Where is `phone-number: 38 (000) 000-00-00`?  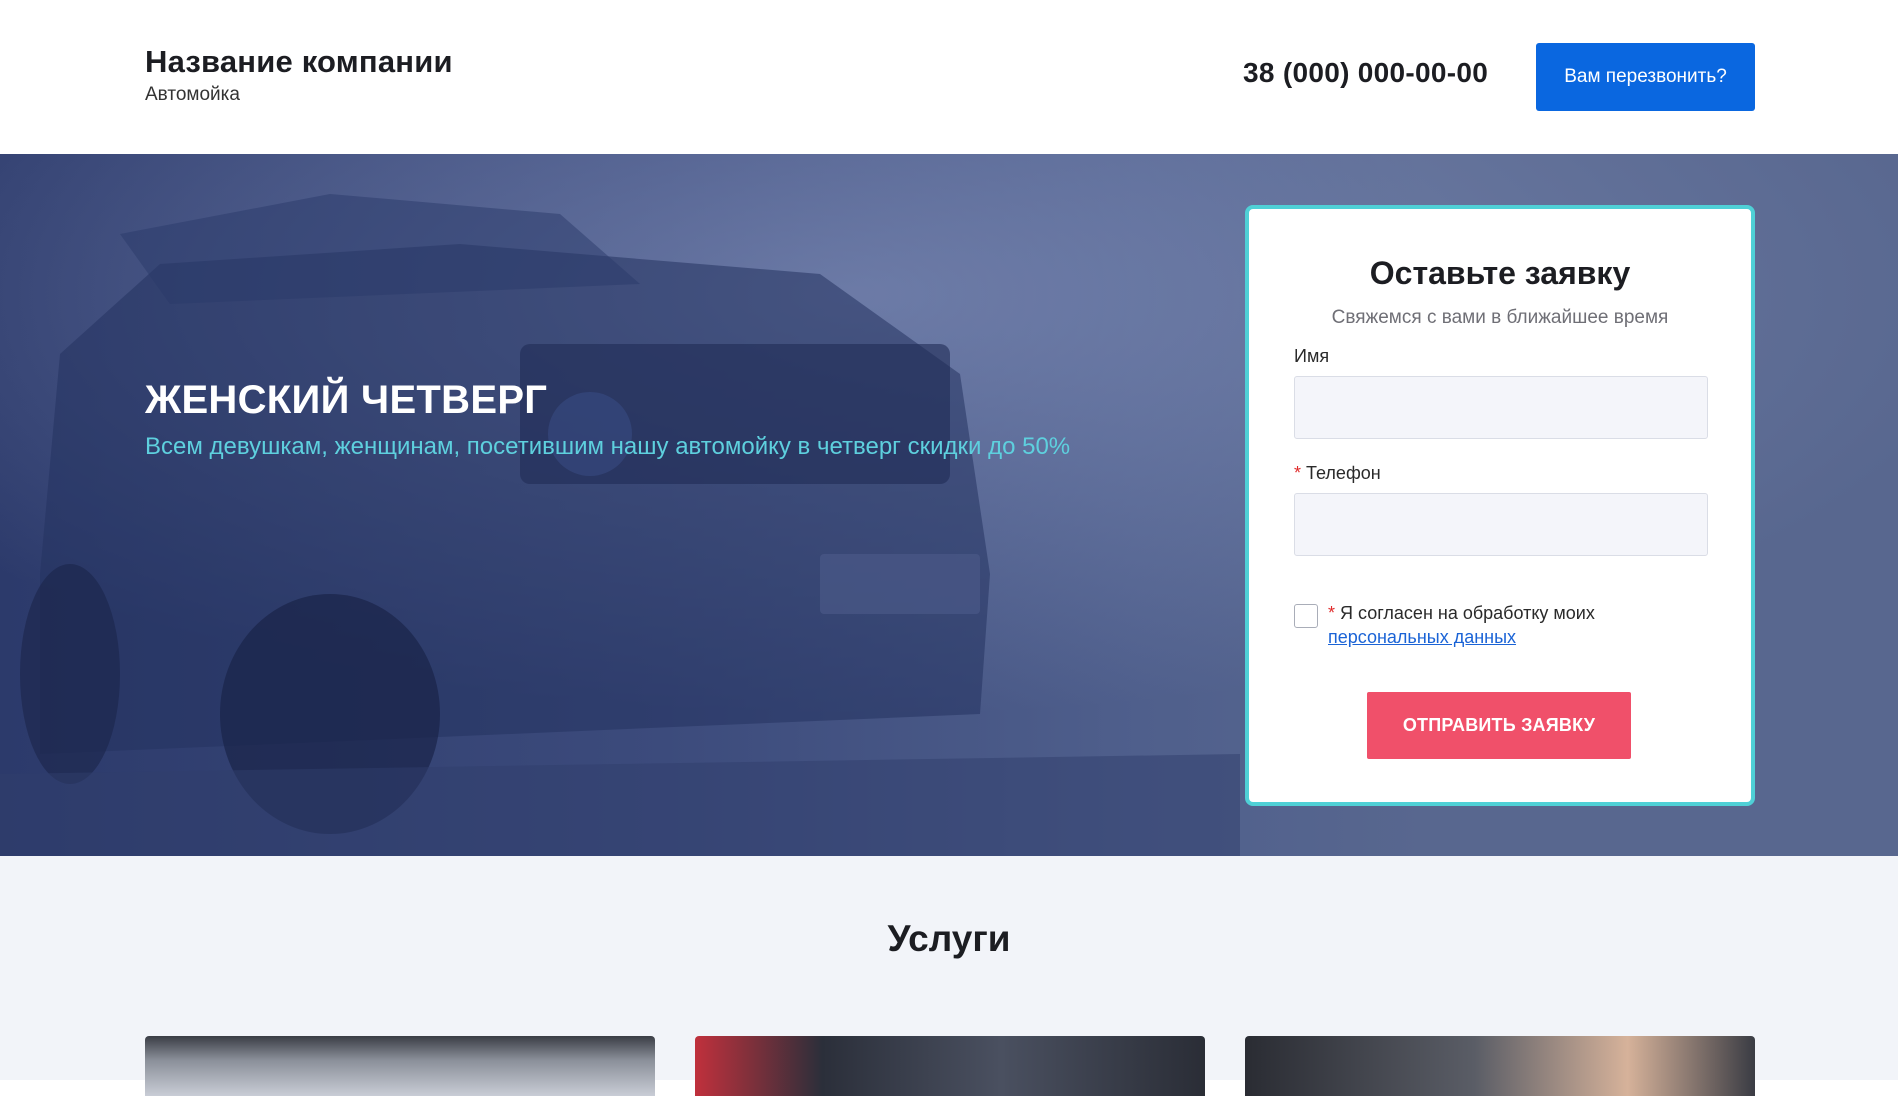
phone-number: 38 (000) 000-00-00 is located at coordinates (1365, 73).